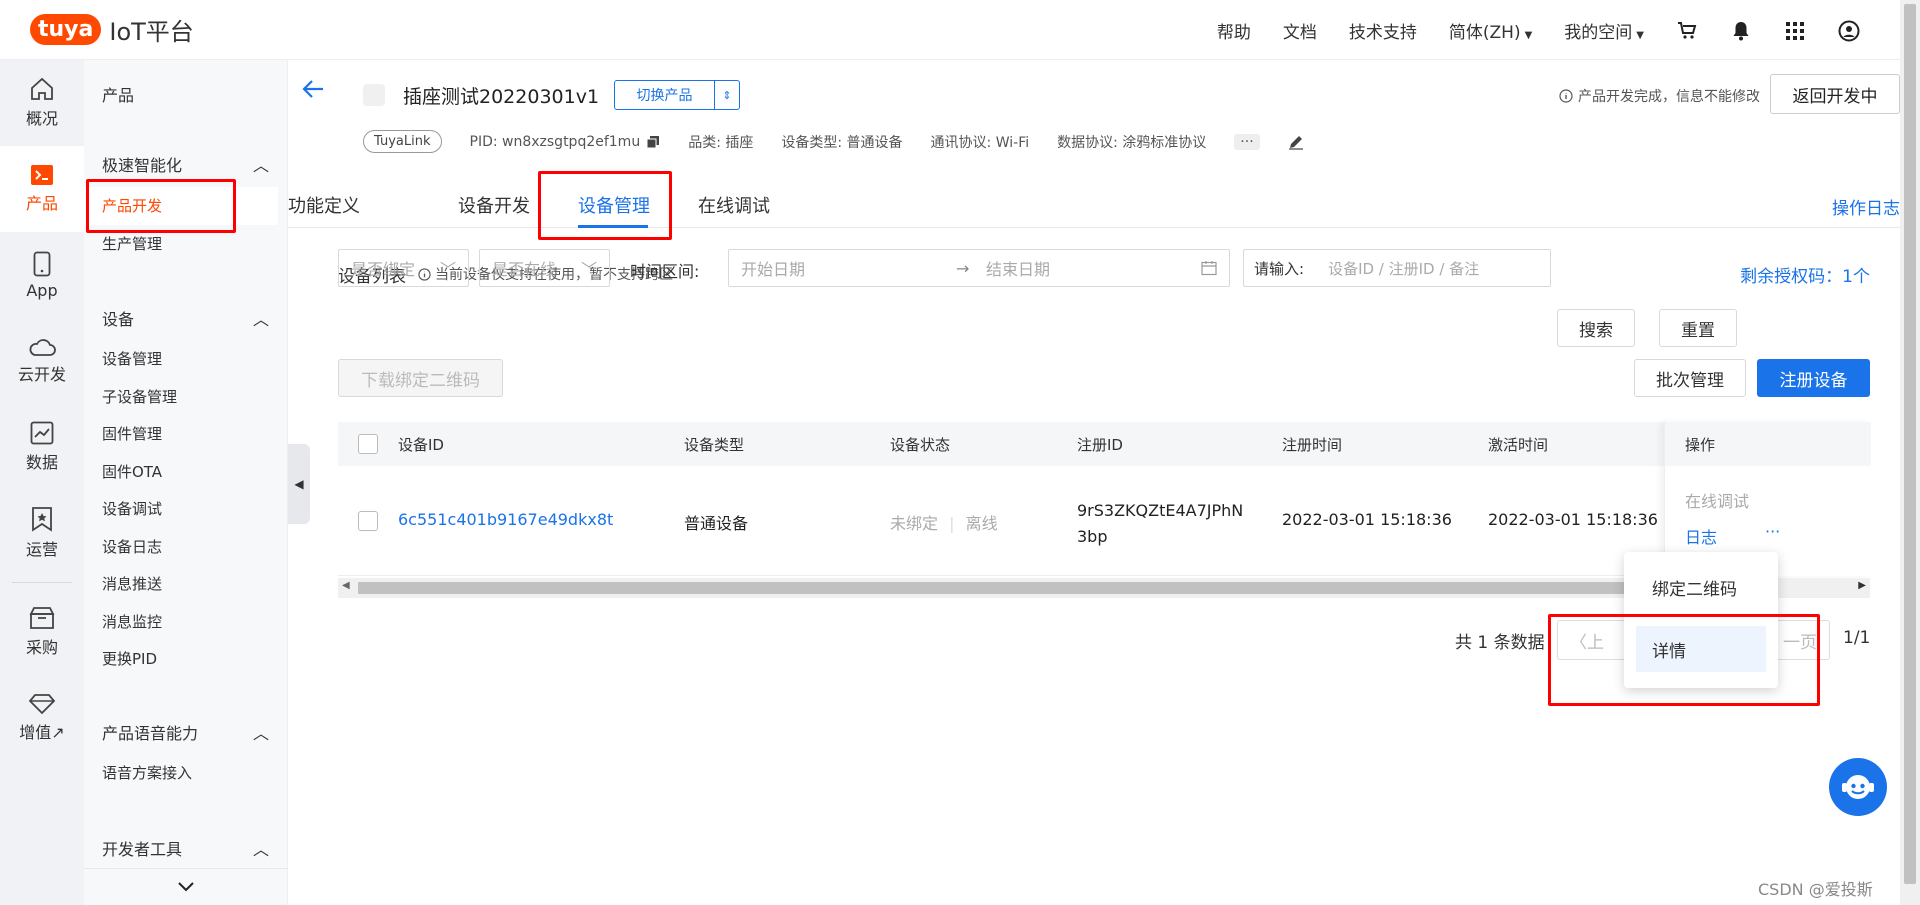 This screenshot has width=1920, height=905. Describe the element at coordinates (920, 445) in the screenshot. I see `column-header: 设备状态` at that location.